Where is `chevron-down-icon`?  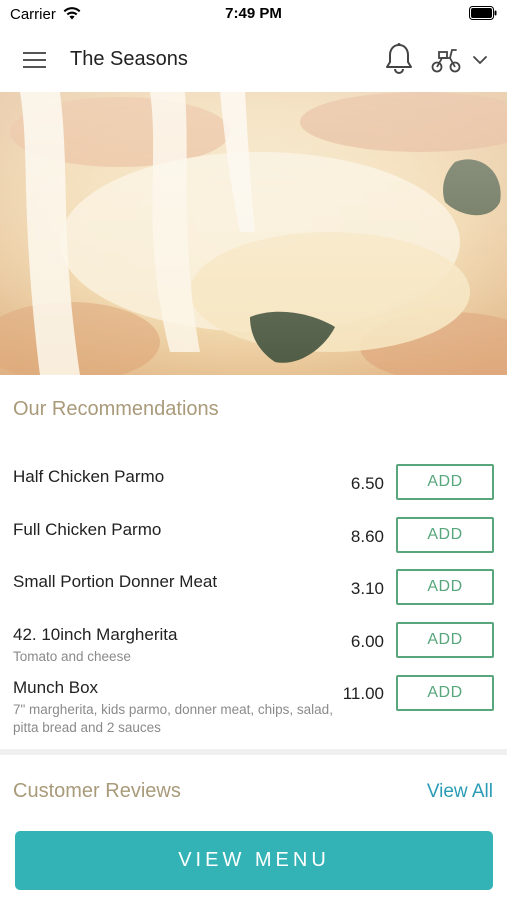
chevron-down-icon is located at coordinates (480, 62).